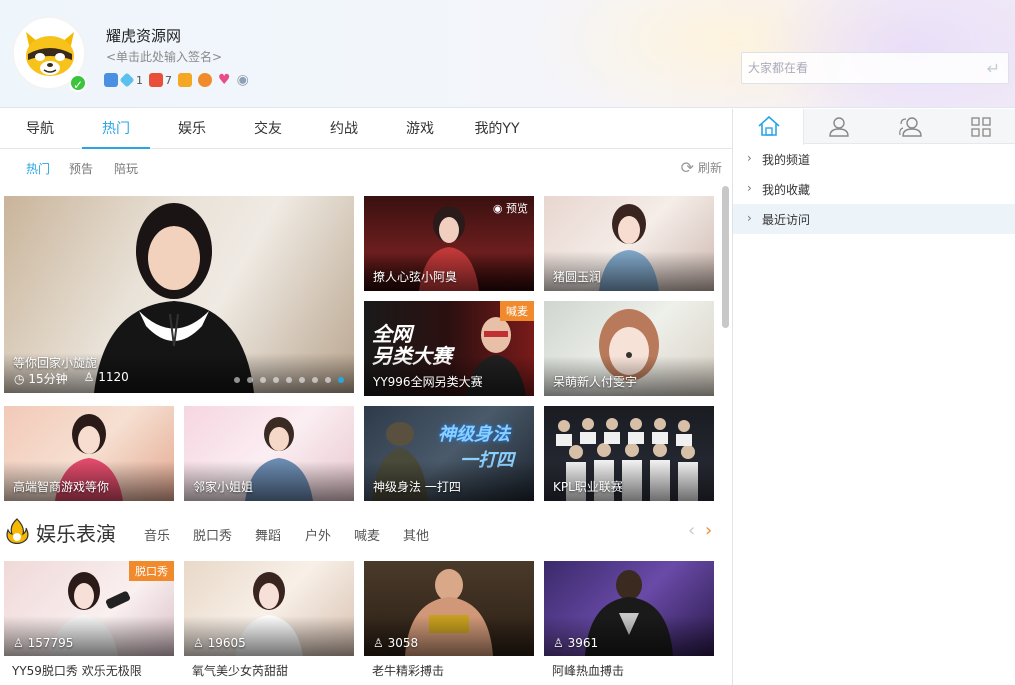  What do you see at coordinates (874, 159) in the screenshot?
I see `my-channels-item: › 我的频道` at bounding box center [874, 159].